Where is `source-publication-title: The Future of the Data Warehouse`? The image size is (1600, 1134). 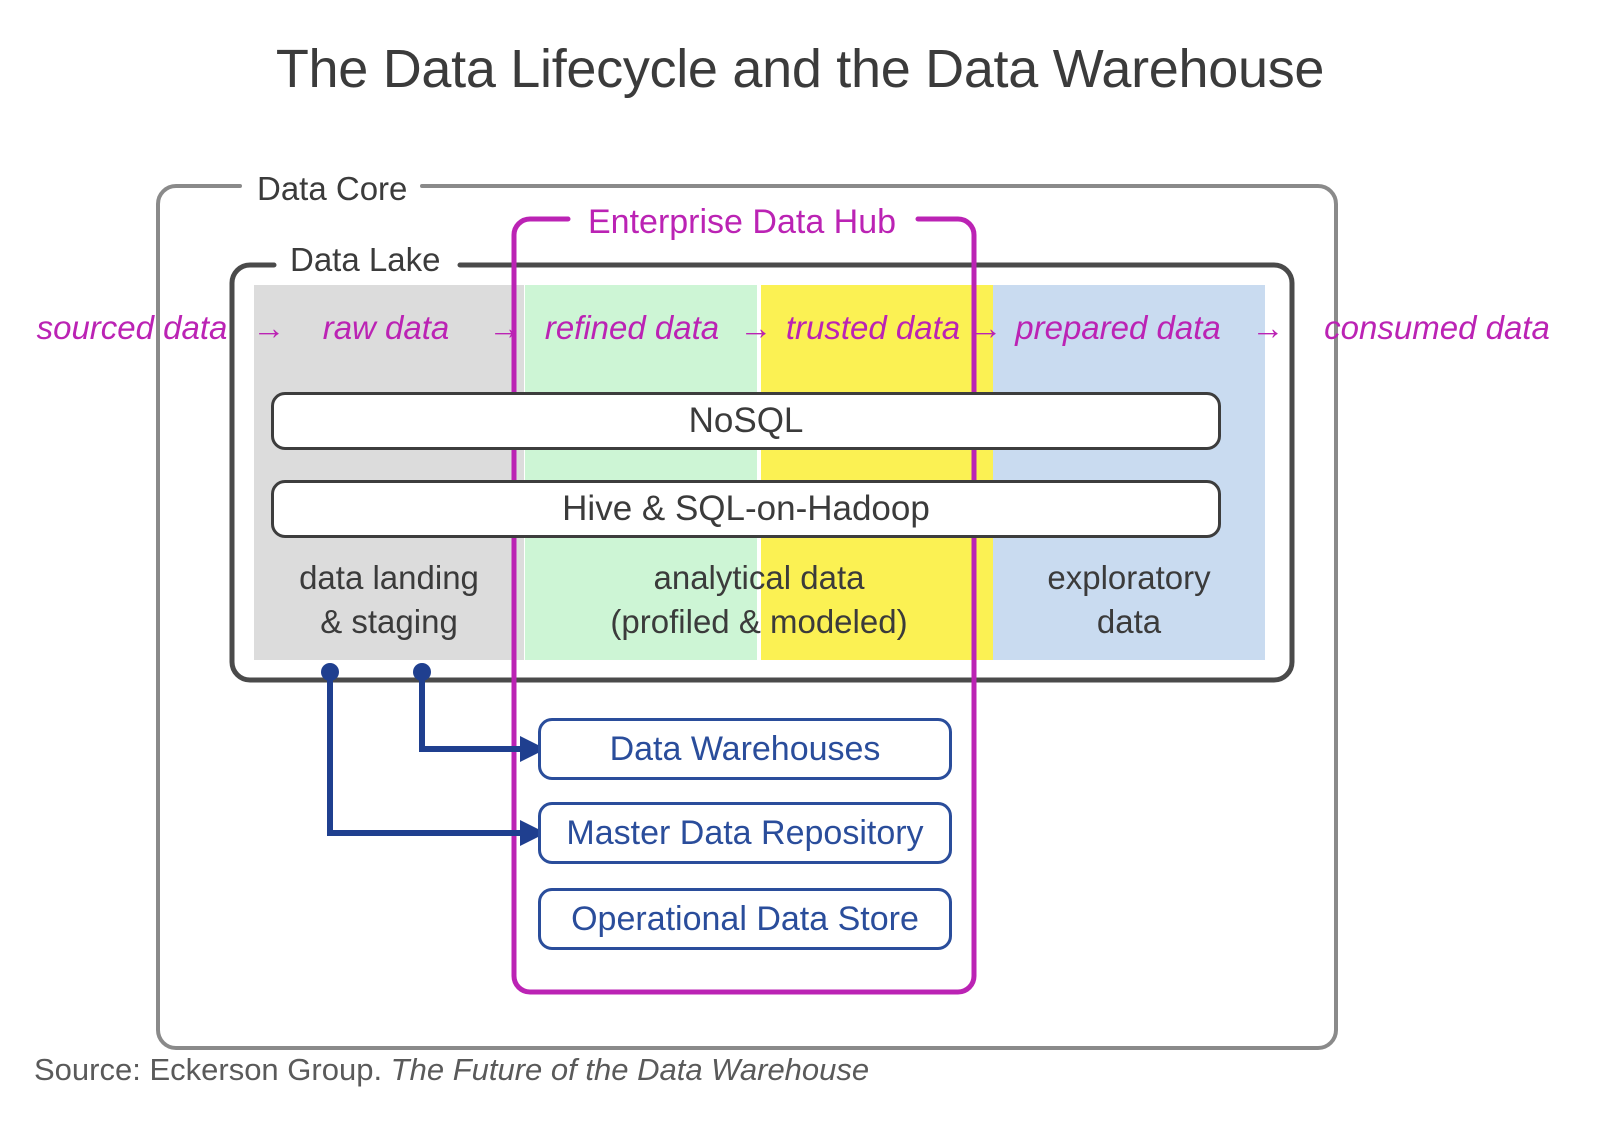
source-publication-title: The Future of the Data Warehouse is located at coordinates (630, 1069).